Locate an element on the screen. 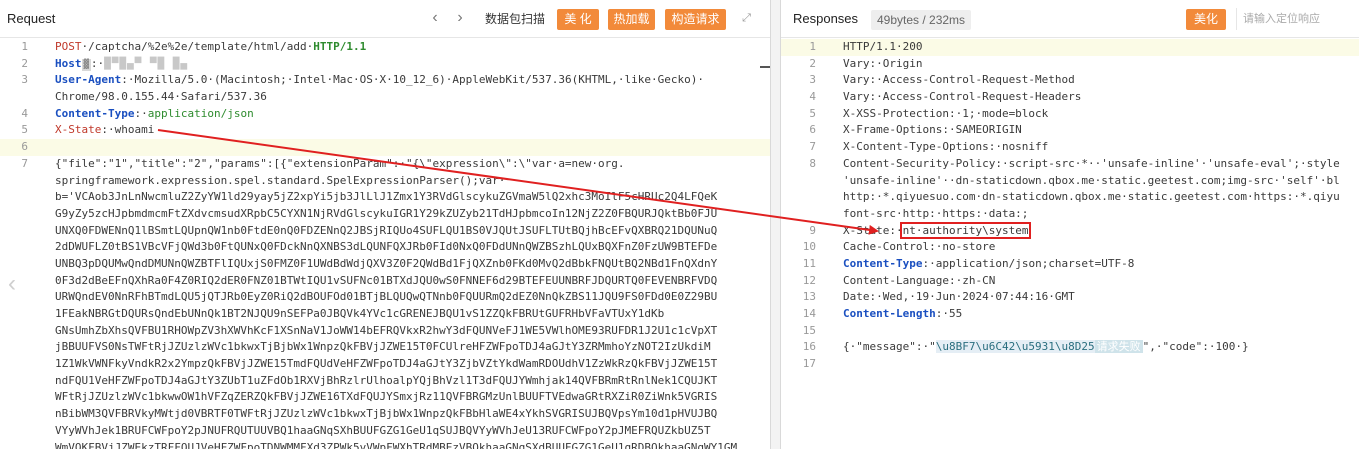 This screenshot has width=1359, height=449. expand-icon: ⤢ is located at coordinates (746, 18).